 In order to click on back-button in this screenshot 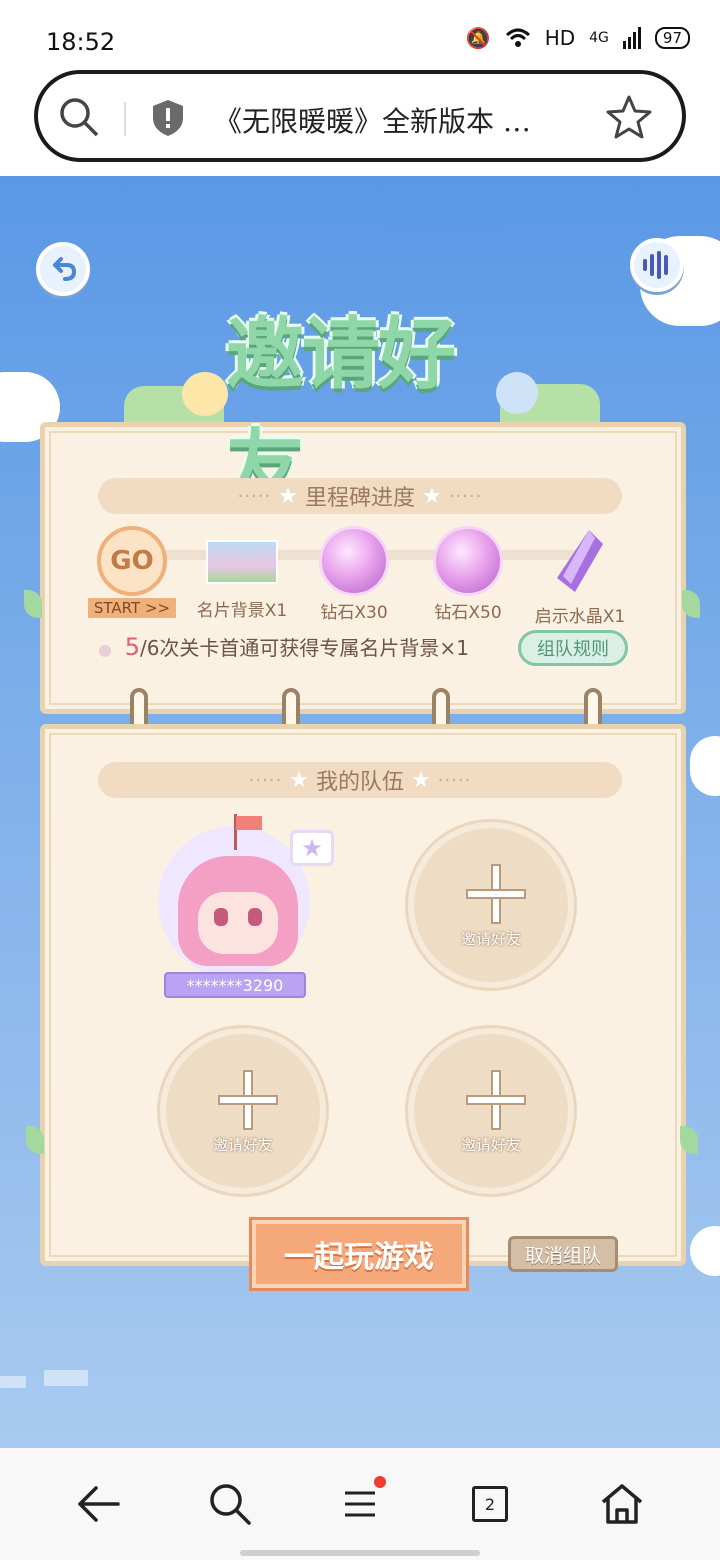, I will do `click(63, 269)`.